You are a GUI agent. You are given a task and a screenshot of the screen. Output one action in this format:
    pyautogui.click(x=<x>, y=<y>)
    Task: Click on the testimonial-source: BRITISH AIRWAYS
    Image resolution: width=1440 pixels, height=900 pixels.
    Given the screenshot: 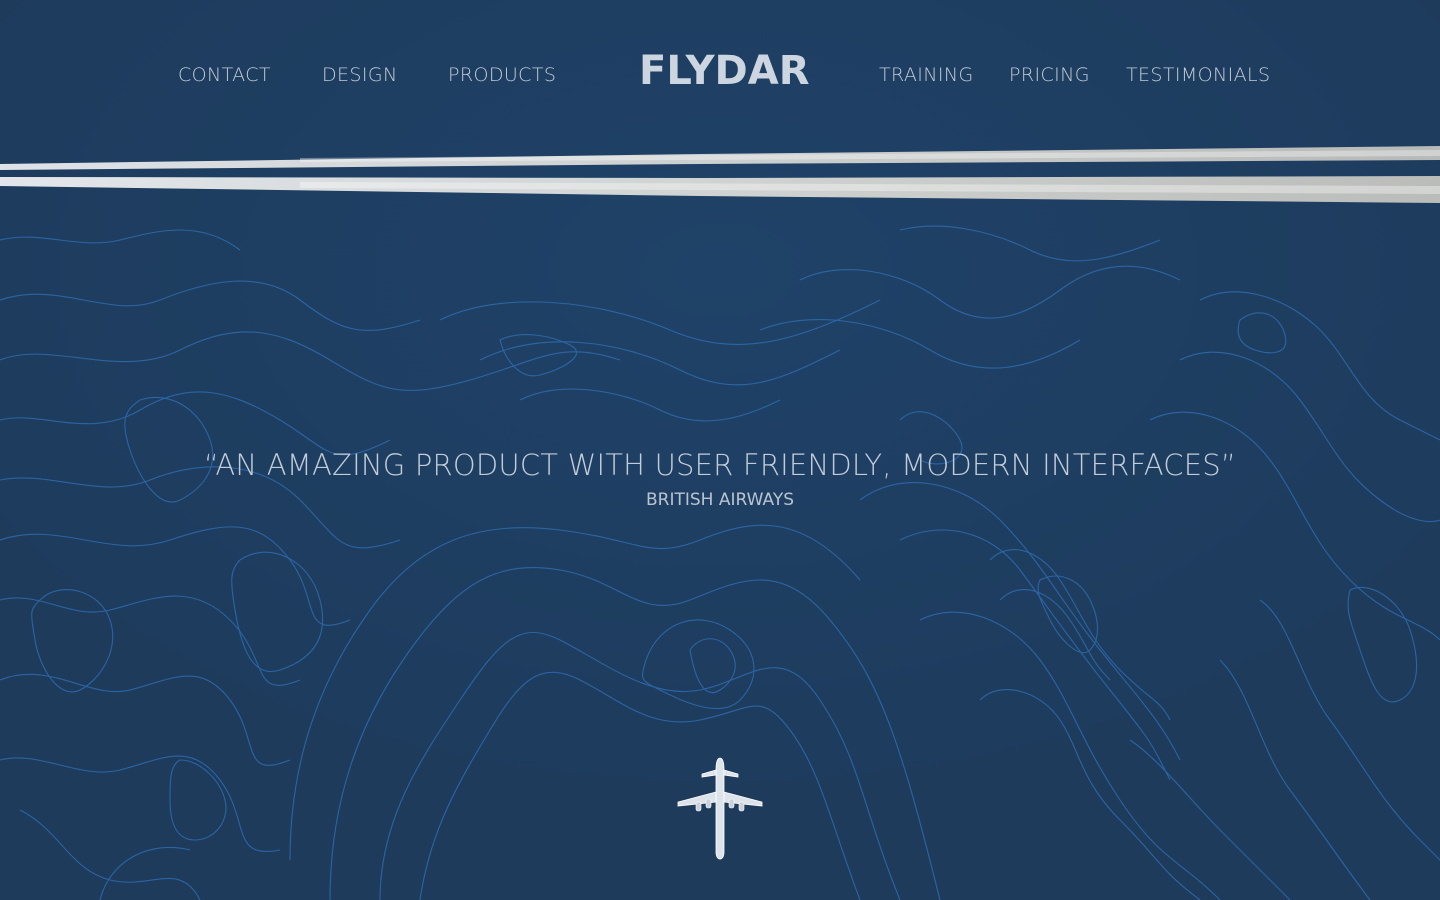 What is the action you would take?
    pyautogui.click(x=720, y=500)
    